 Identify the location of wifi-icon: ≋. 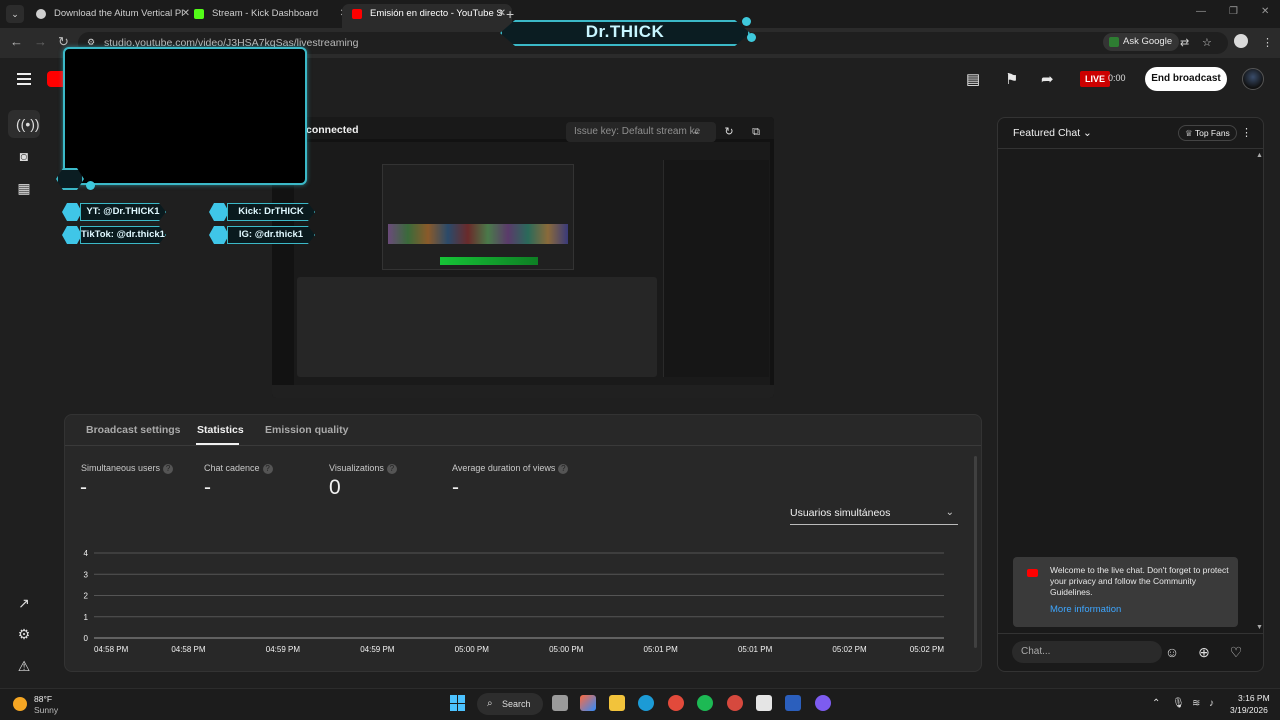
(1196, 703).